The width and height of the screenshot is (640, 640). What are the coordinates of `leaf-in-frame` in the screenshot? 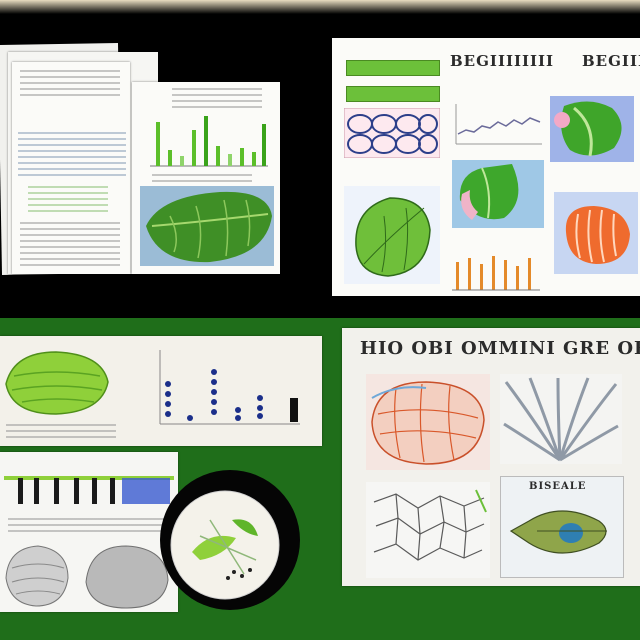 It's located at (498, 194).